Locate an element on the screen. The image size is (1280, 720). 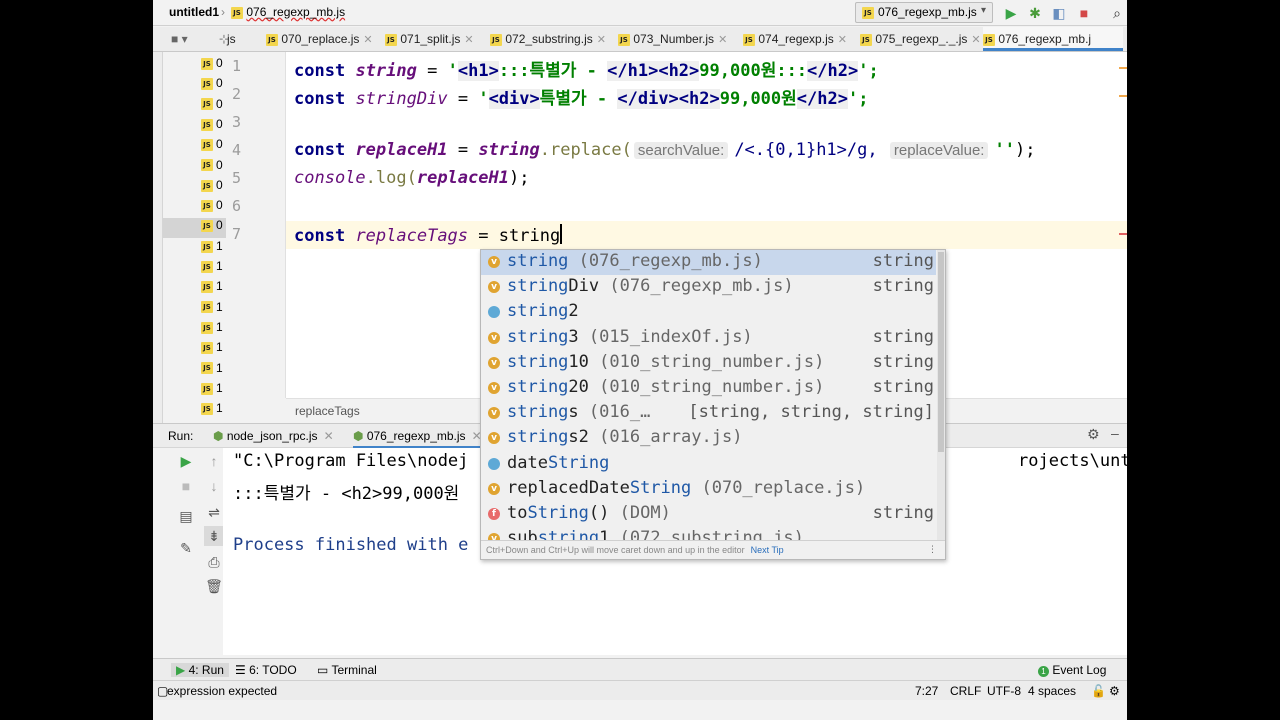
breadcrumb-project: untitled1 is located at coordinates (194, 12).